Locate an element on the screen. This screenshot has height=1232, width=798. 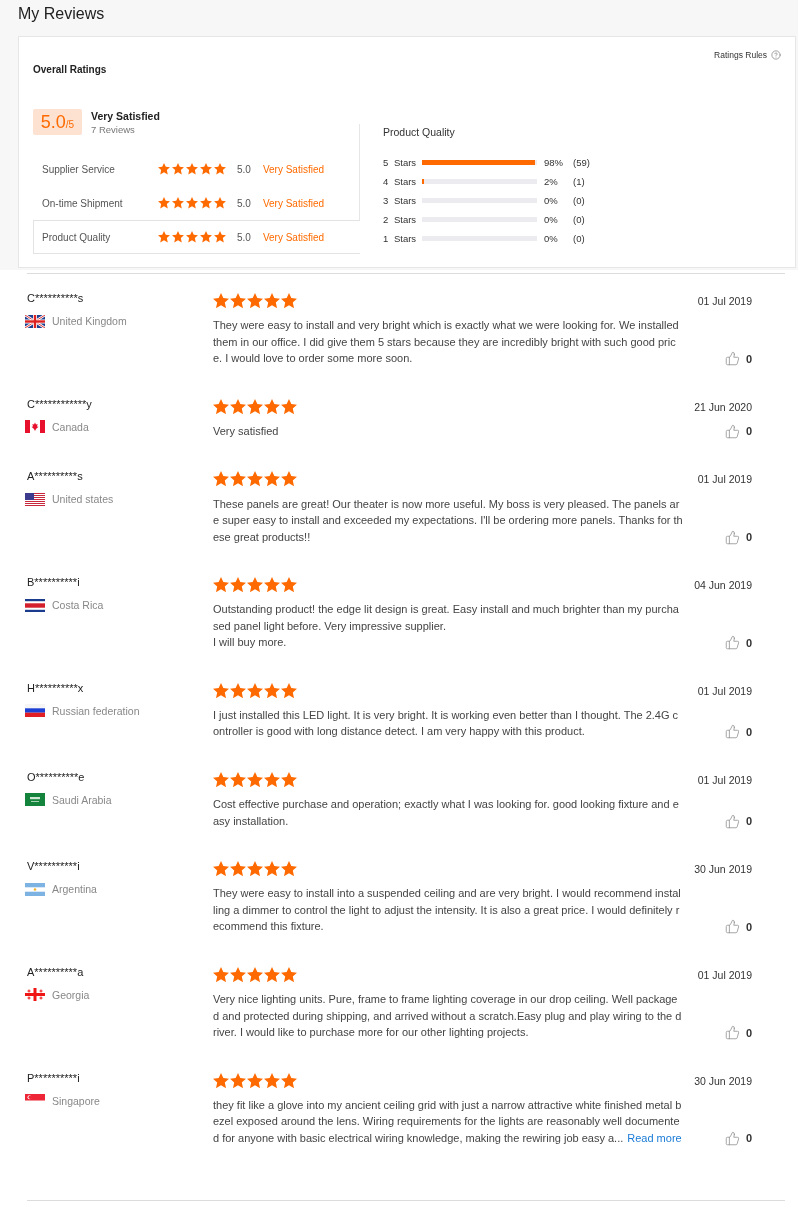
count-text: (0) is located at coordinates (579, 200).